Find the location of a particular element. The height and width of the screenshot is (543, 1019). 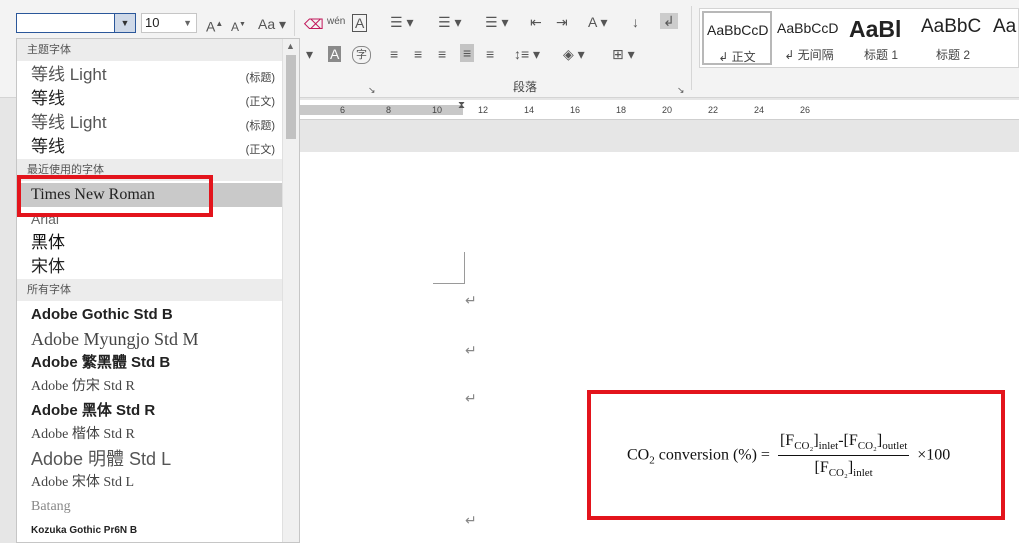

font-name: Adobe 宋体 Std L is located at coordinates (83, 482).